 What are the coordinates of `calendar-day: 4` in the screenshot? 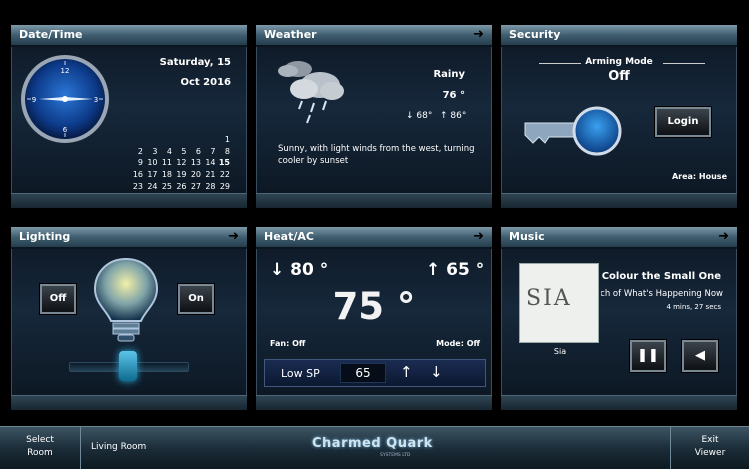 It's located at (169, 151).